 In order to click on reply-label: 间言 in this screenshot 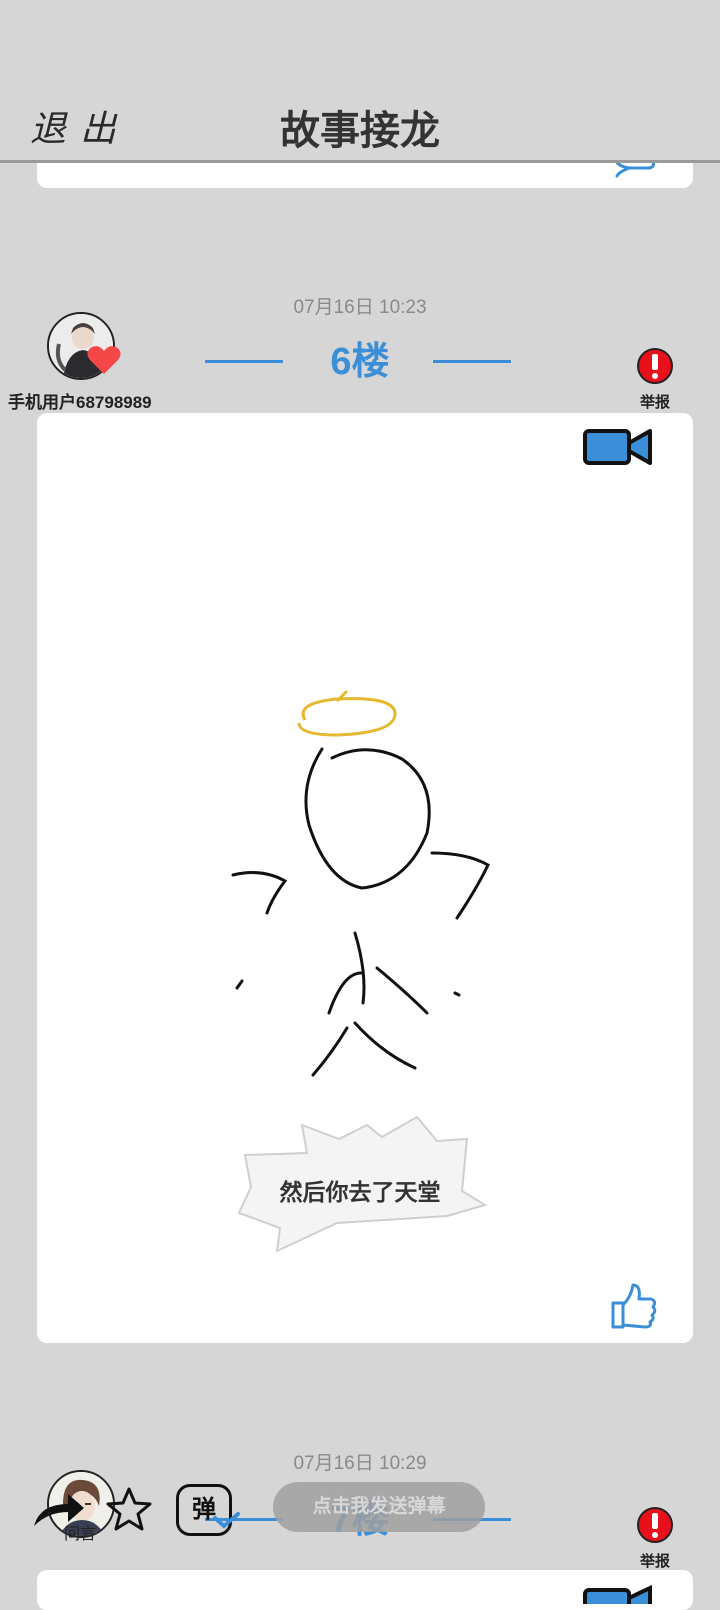, I will do `click(80, 1532)`.